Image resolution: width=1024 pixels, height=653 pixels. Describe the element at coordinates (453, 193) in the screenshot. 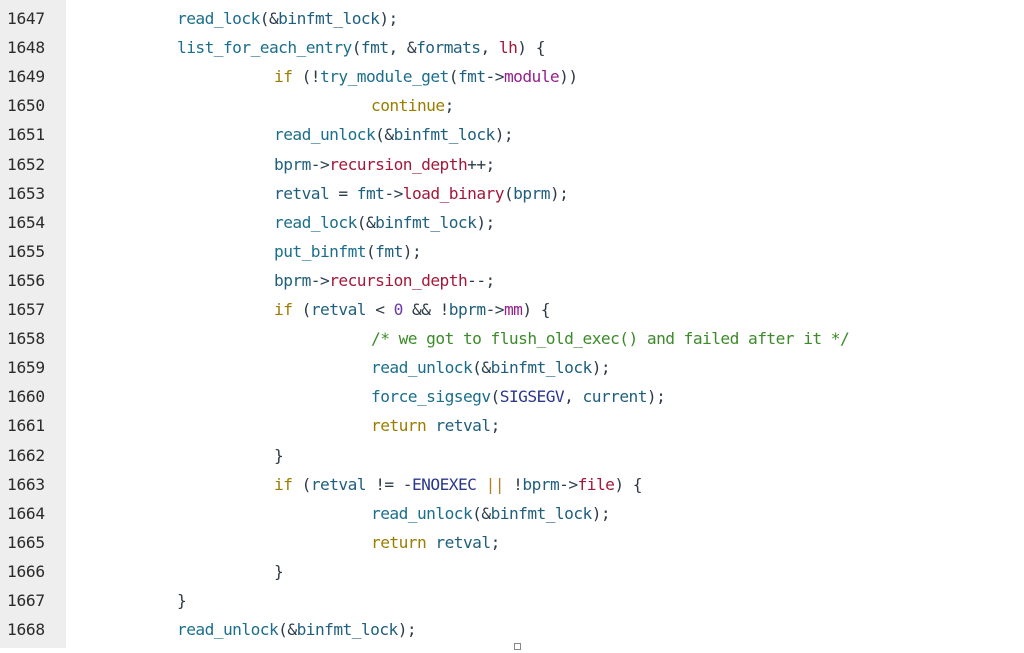

I see `code-token: load_binary` at that location.